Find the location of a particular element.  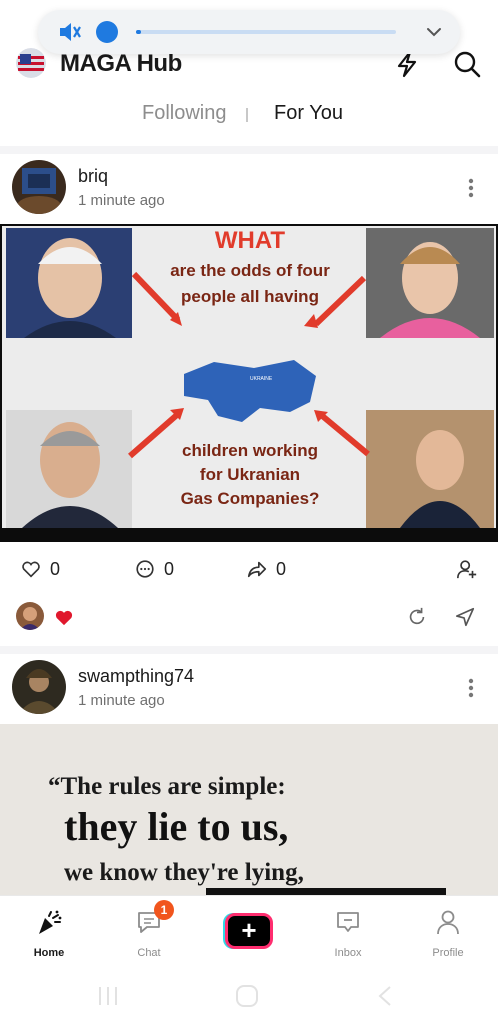

system-navigation-bar is located at coordinates (249, 995).